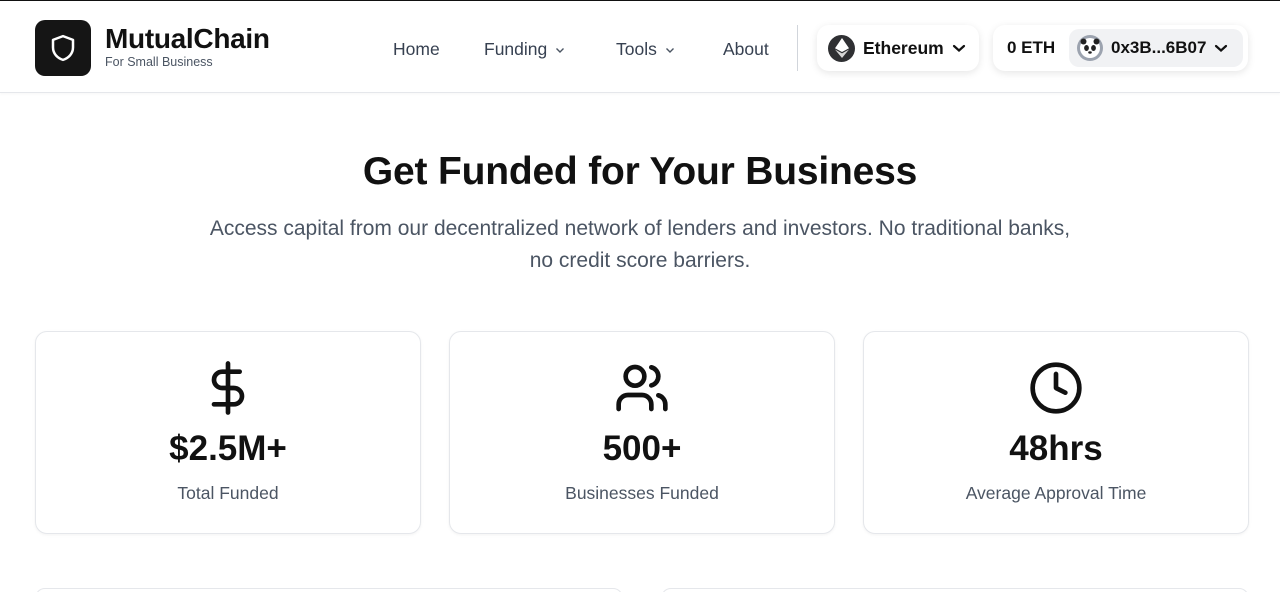 Image resolution: width=1280 pixels, height=592 pixels. Describe the element at coordinates (642, 388) in the screenshot. I see `users-icon` at that location.